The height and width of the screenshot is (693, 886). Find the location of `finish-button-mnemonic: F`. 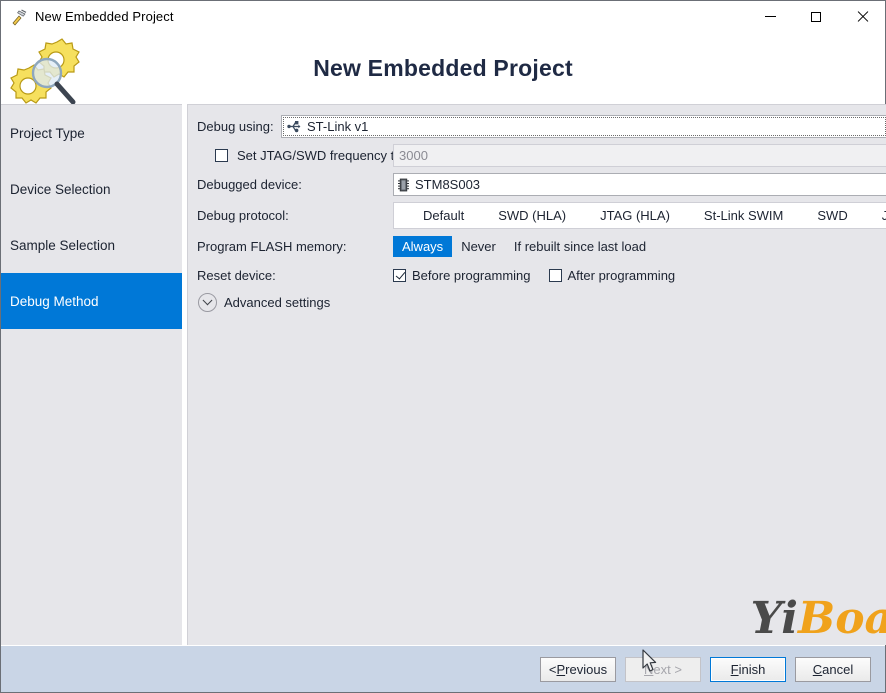

finish-button-mnemonic: F is located at coordinates (734, 669).